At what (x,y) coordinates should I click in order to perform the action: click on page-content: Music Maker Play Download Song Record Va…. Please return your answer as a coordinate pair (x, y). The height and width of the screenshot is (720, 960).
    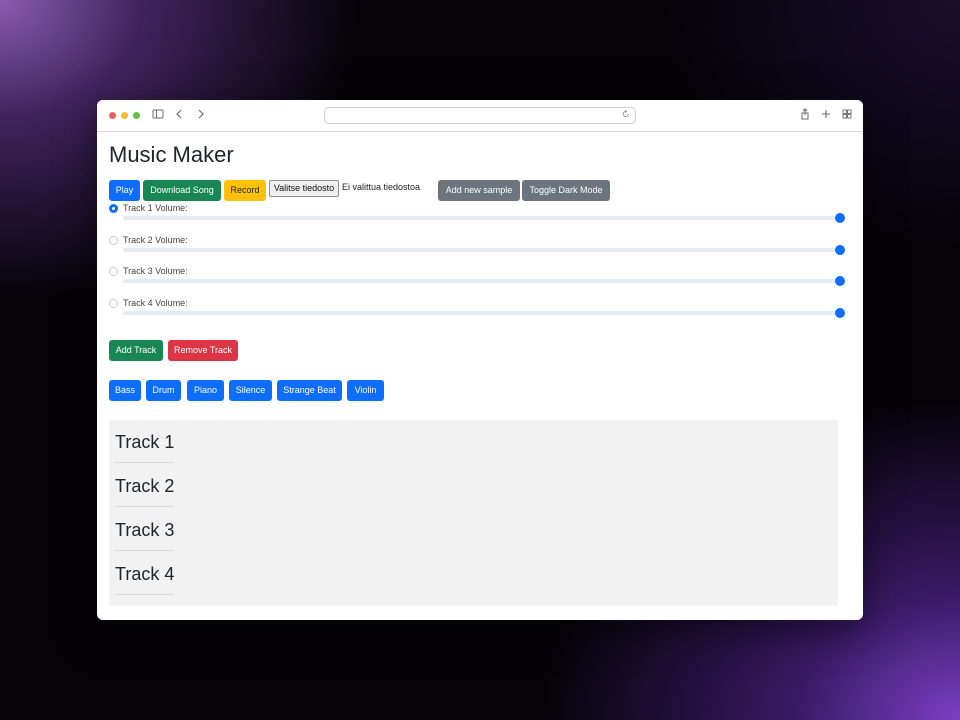
    Looking at the image, I should click on (480, 171).